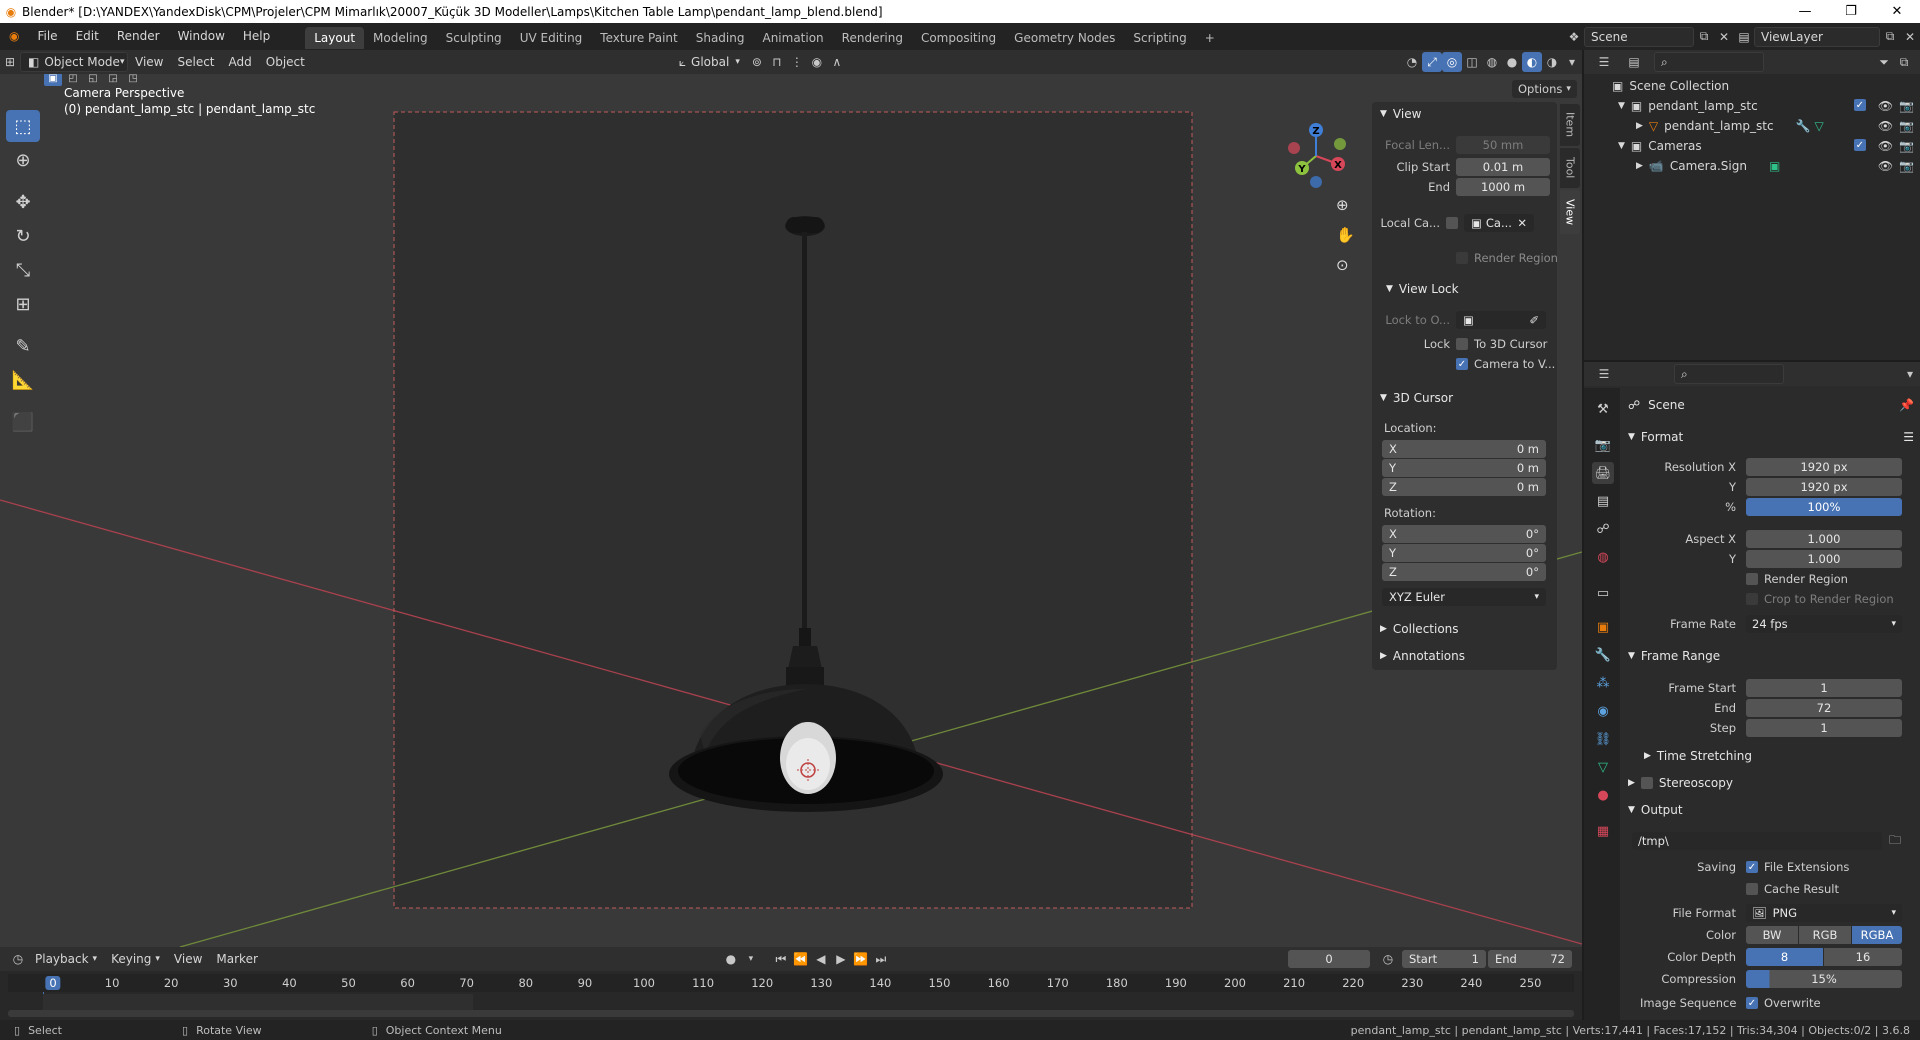  Describe the element at coordinates (1603, 529) in the screenshot. I see `scene-props-icon: ☍` at that location.